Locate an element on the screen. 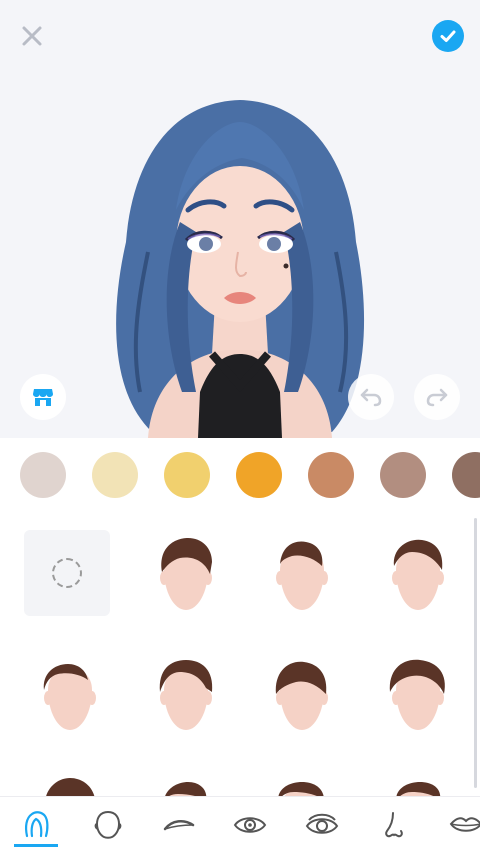  tab-face-shape is located at coordinates (108, 825).